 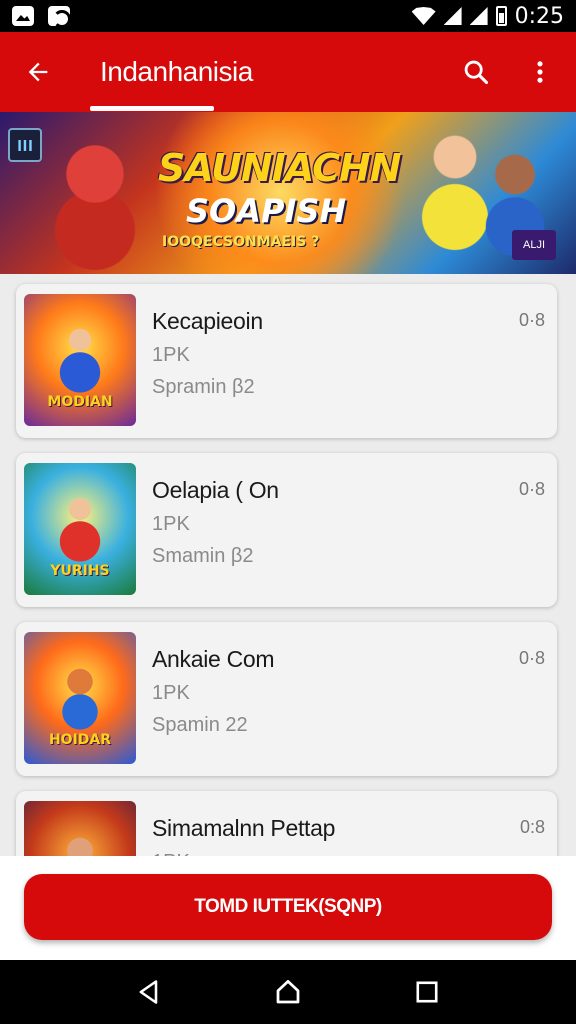 I want to click on item-title: Kecapieoin, so click(x=207, y=321).